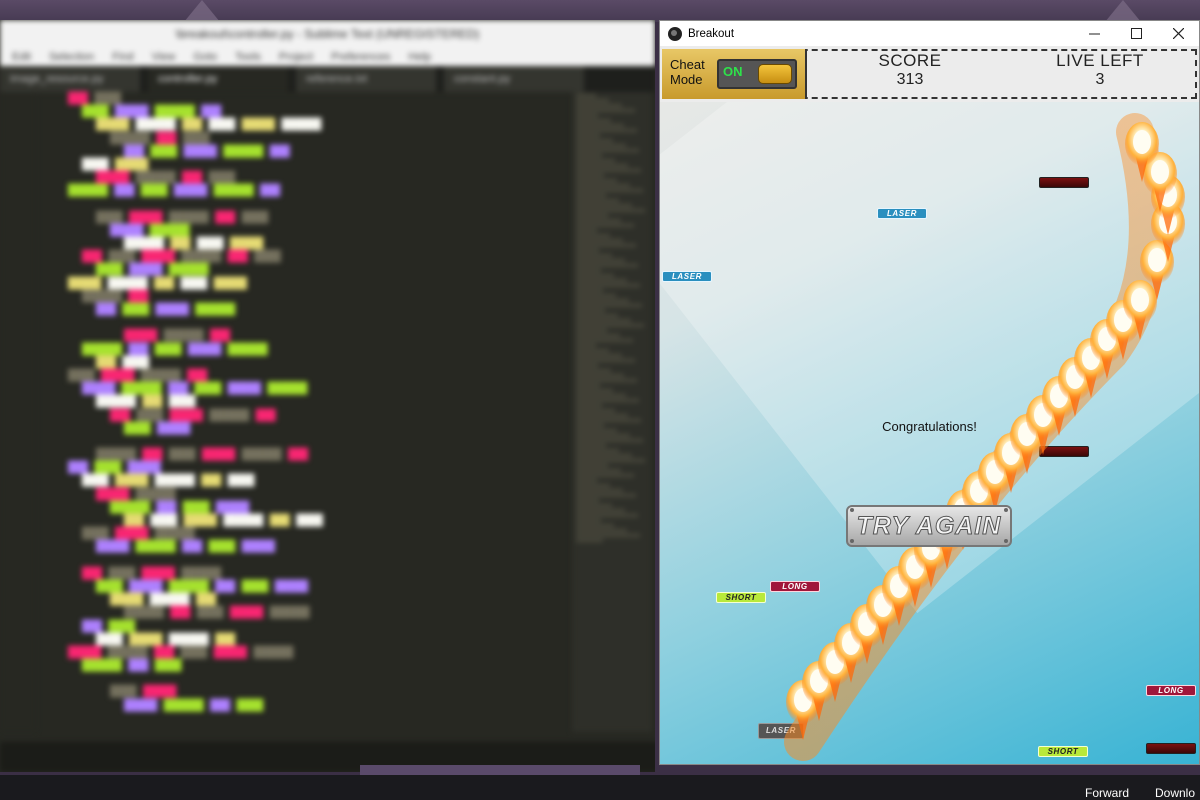  Describe the element at coordinates (248, 57) in the screenshot. I see `menu-item: Tools` at that location.